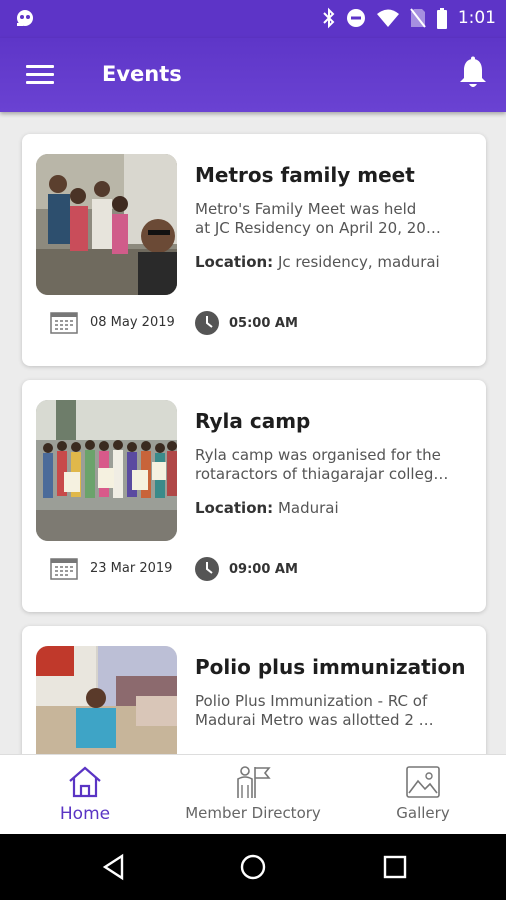  I want to click on nav-label: Home, so click(85, 814).